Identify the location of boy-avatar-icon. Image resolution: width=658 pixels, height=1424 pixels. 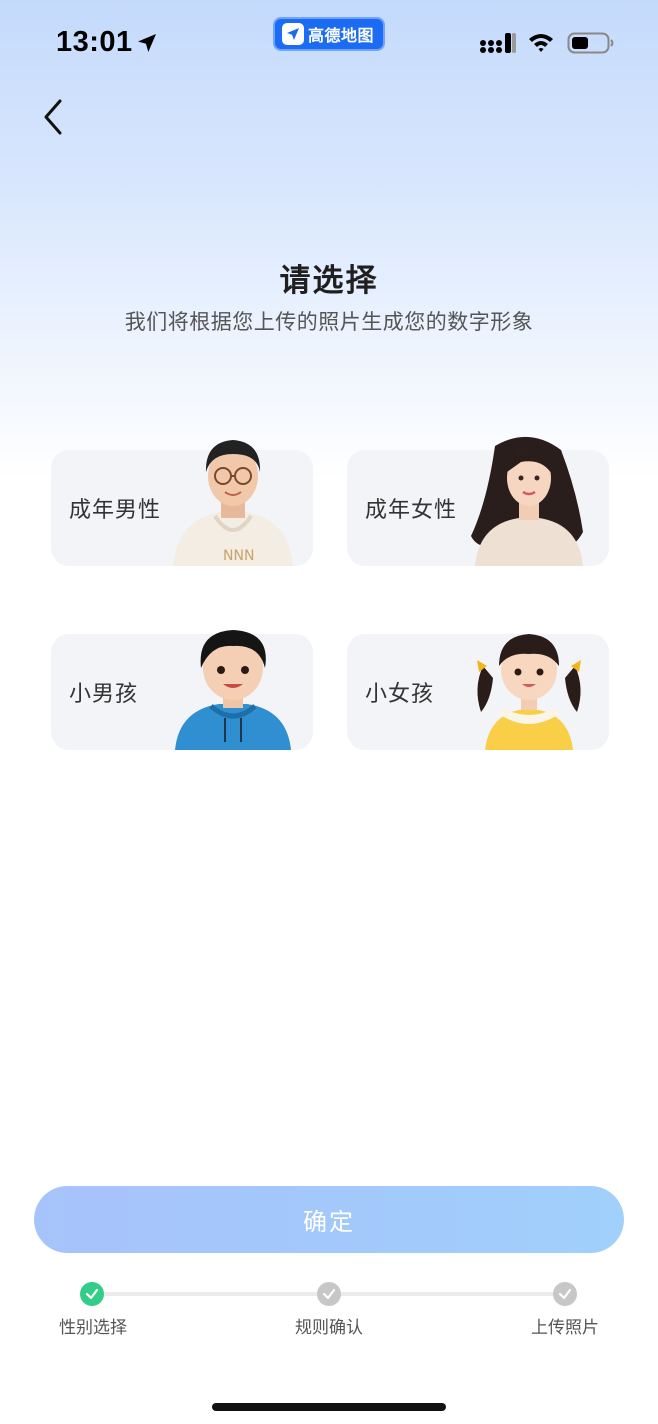
(233, 688).